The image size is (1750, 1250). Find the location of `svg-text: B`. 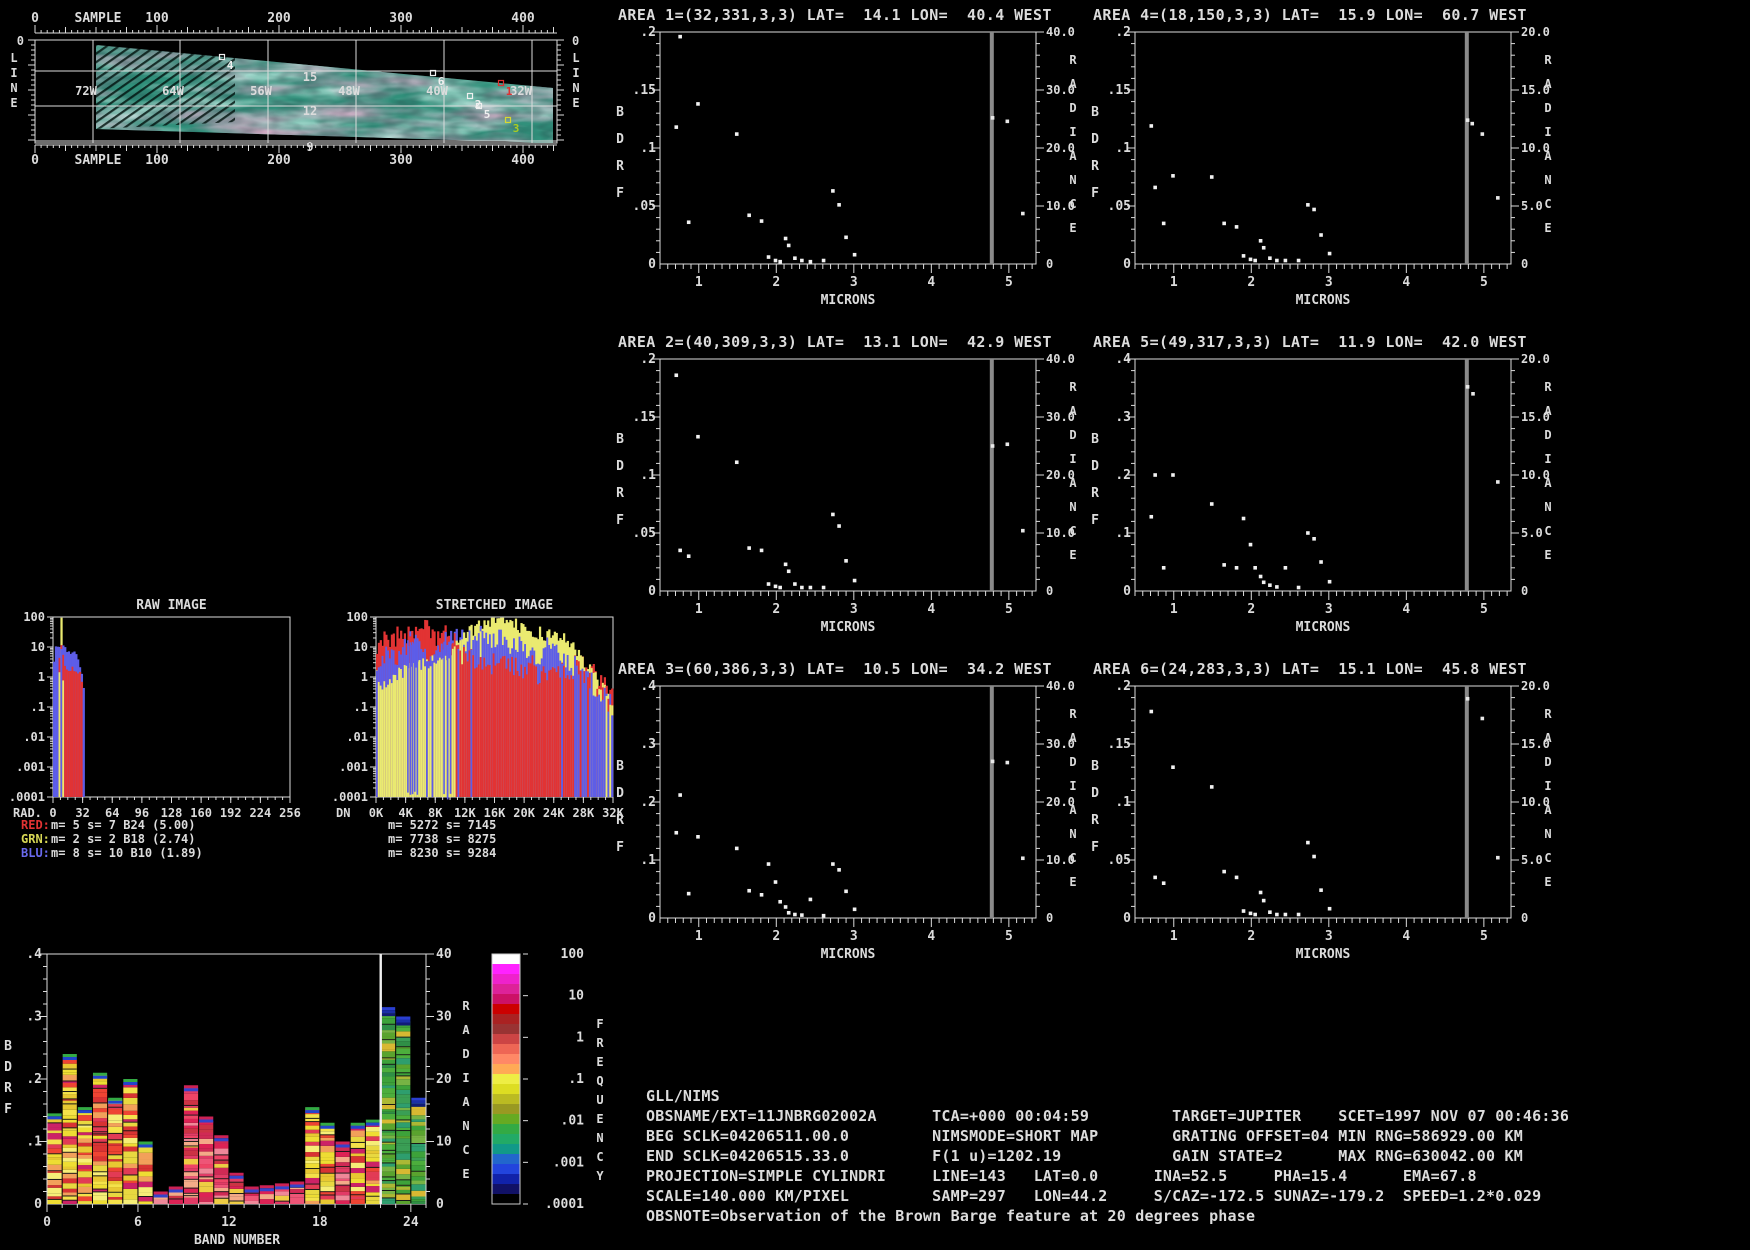

svg-text: B is located at coordinates (620, 112).